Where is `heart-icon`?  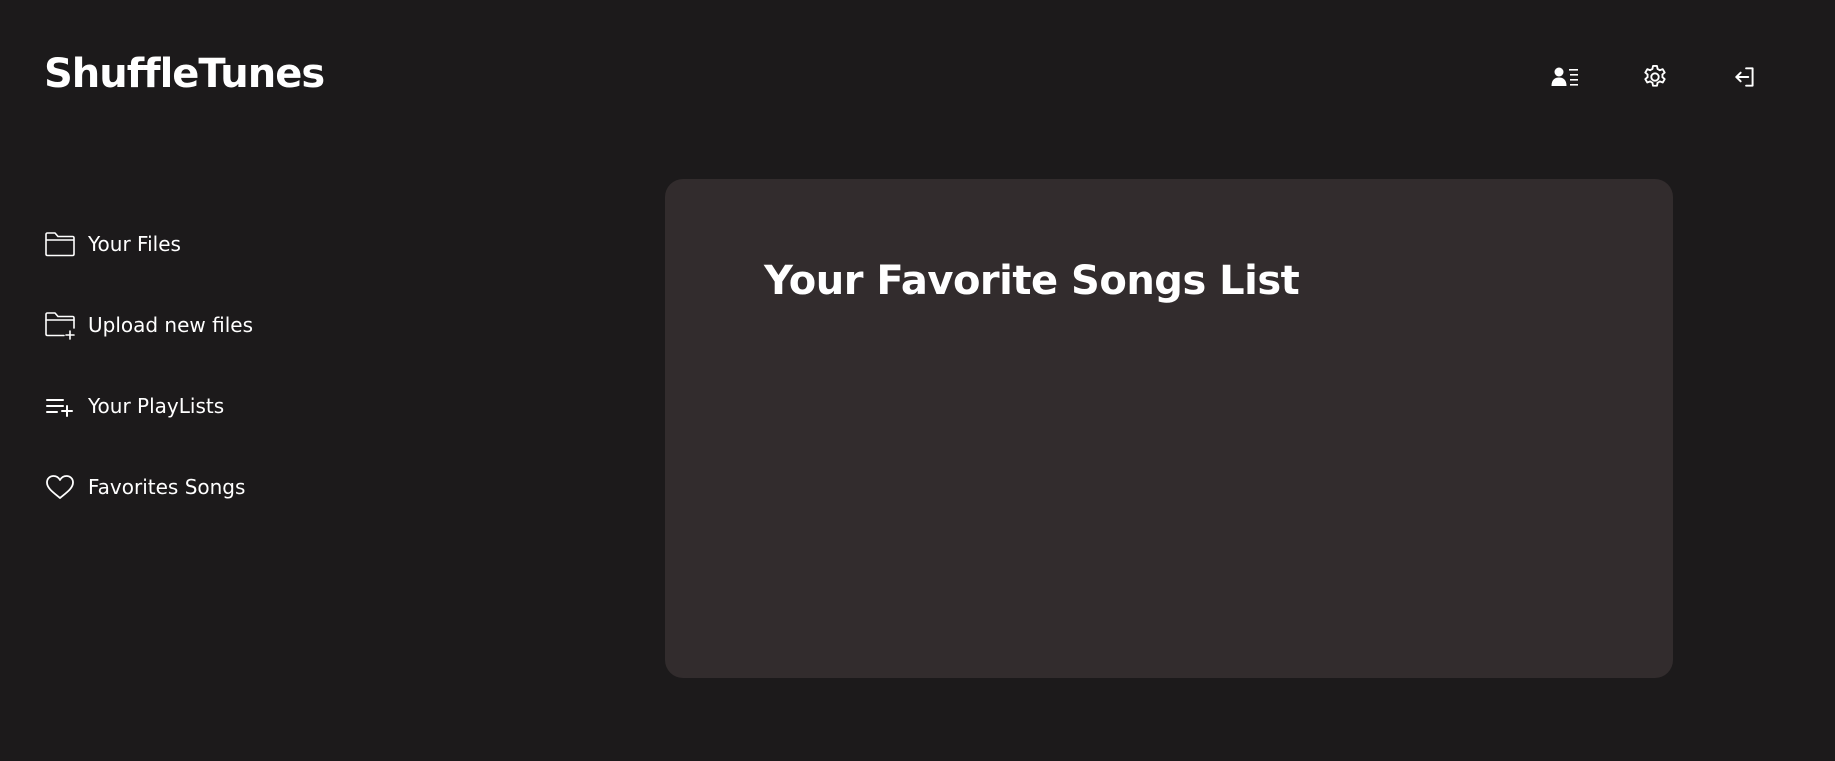 heart-icon is located at coordinates (60, 487).